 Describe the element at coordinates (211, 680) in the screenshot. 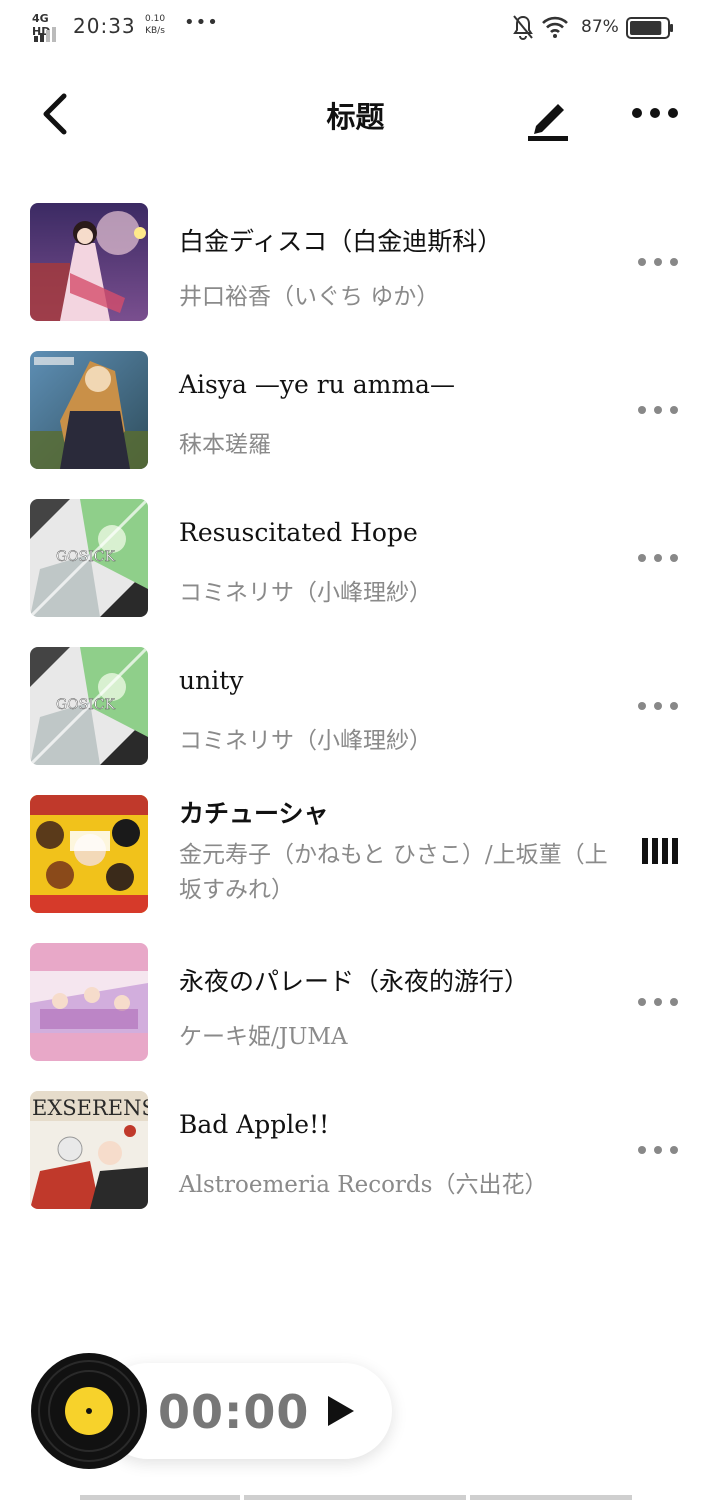

I see `song-title: unity` at that location.